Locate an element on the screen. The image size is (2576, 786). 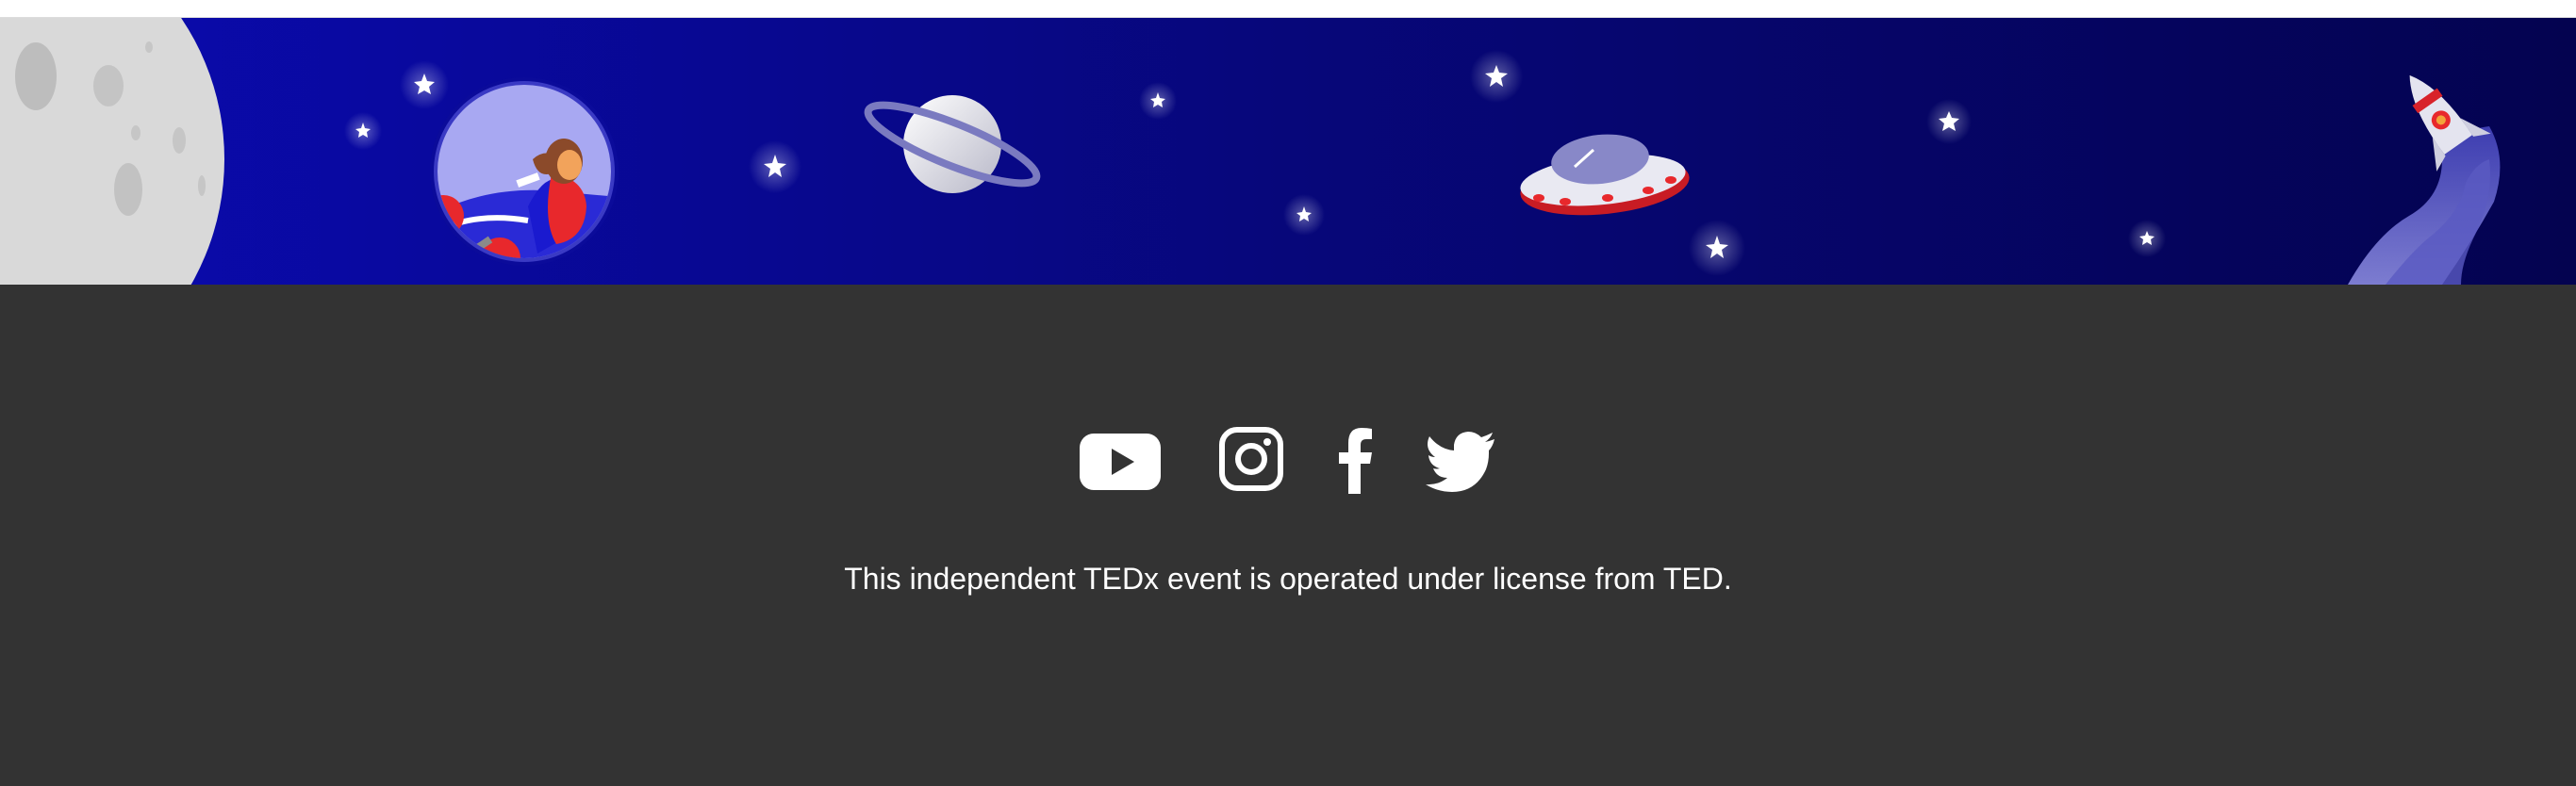
youtube-link is located at coordinates (1120, 460).